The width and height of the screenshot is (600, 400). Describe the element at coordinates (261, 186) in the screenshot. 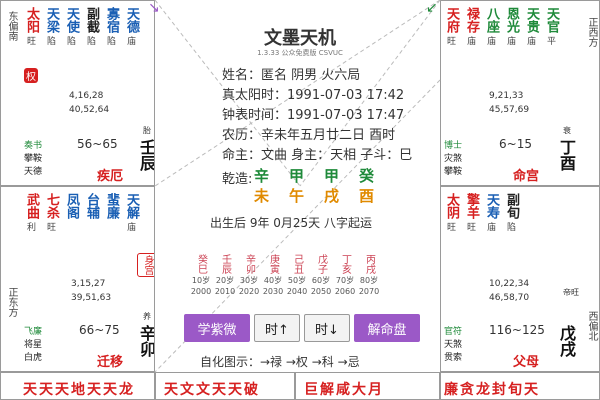

I see `bazi-pillar: 辛未` at that location.